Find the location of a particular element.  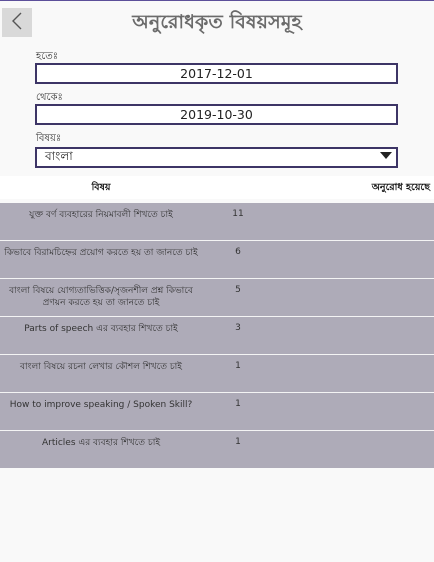

row-subject: Parts of speech এর ব্যবহার শিখতে চাই is located at coordinates (101, 329).